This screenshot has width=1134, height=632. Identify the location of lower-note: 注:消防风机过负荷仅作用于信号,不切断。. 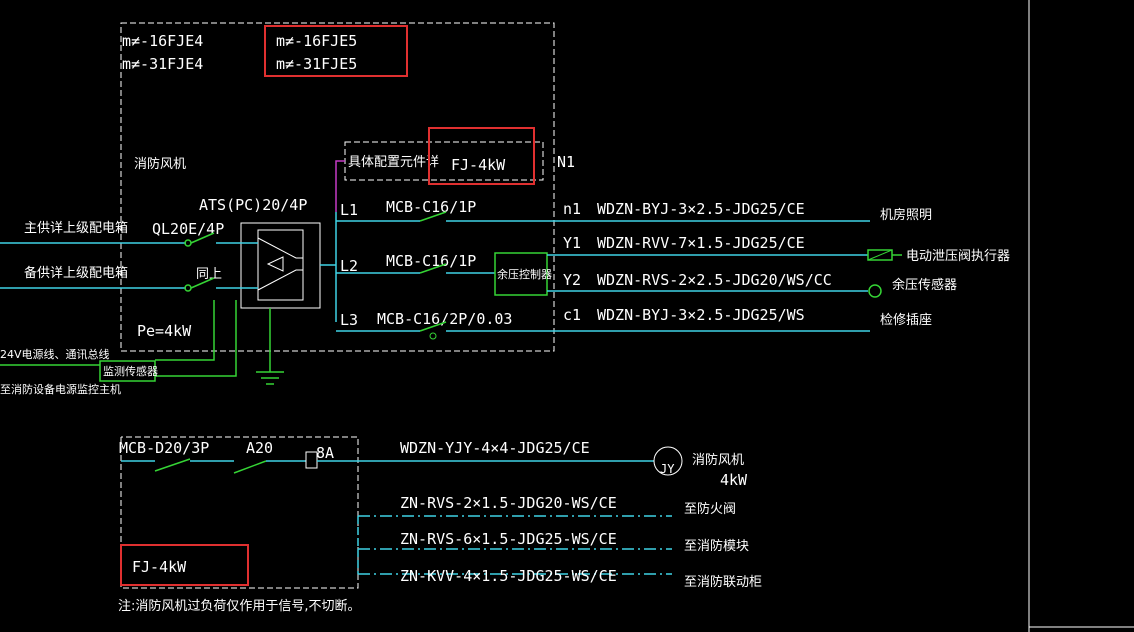
(239, 606).